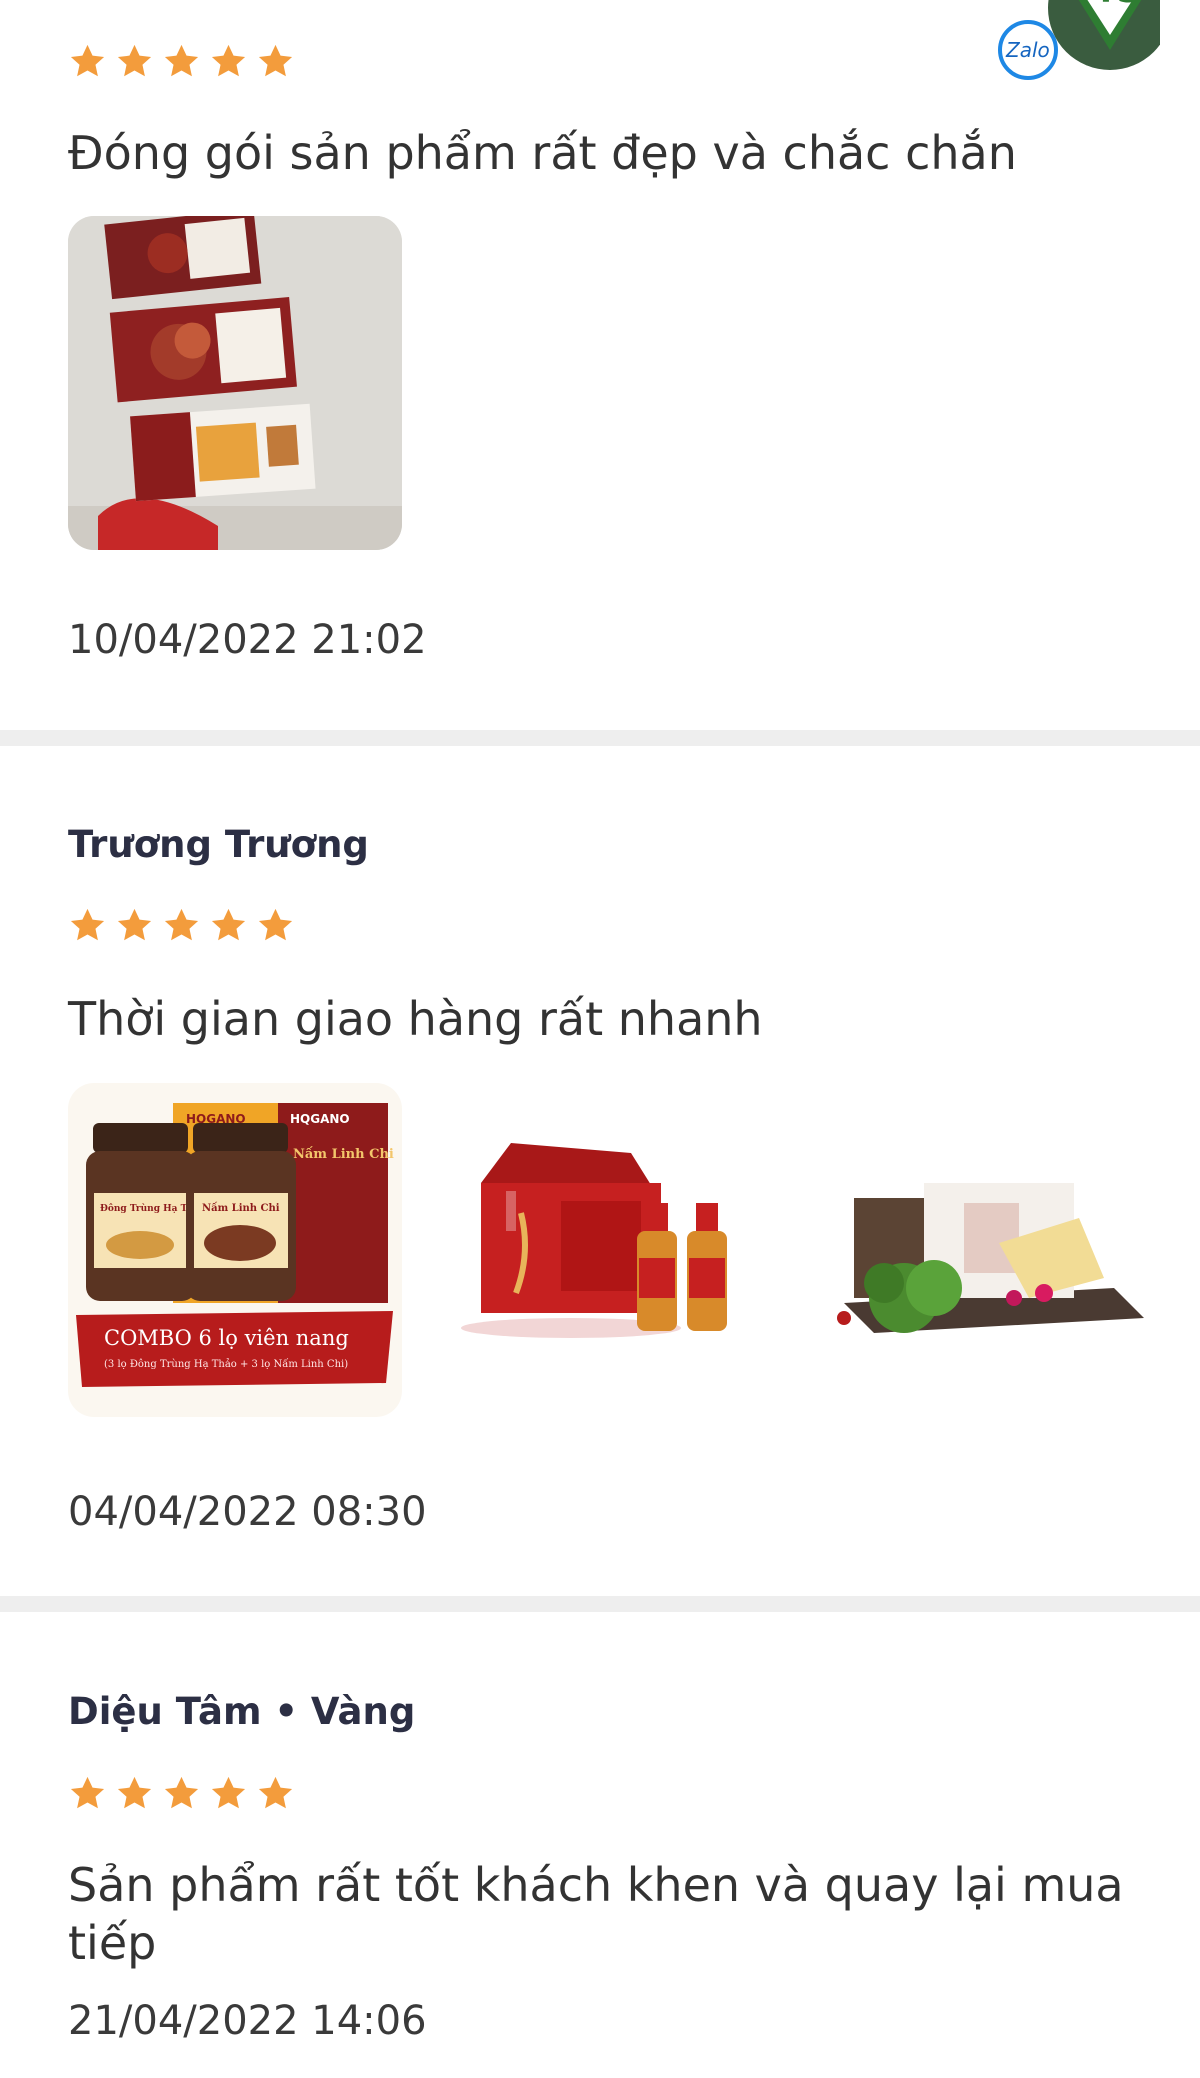 The height and width of the screenshot is (2078, 1200). What do you see at coordinates (247, 2021) in the screenshot?
I see `review-date: 21/04/2022 14:06` at bounding box center [247, 2021].